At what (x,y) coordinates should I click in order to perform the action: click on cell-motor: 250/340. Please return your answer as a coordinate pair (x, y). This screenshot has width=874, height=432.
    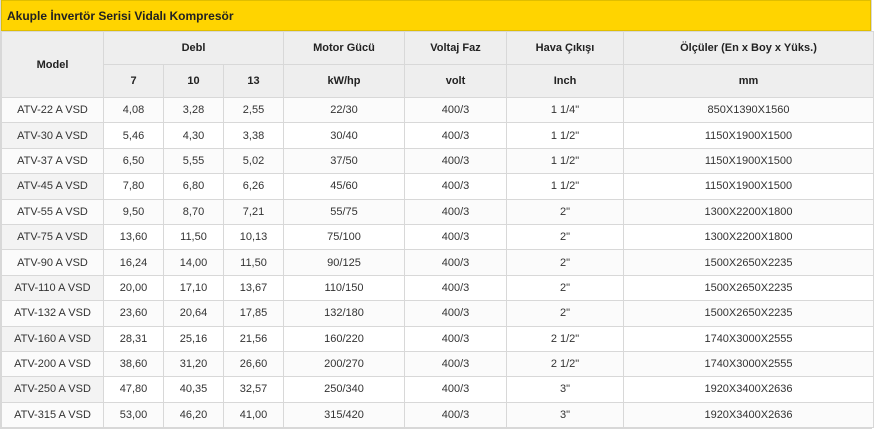
    Looking at the image, I should click on (344, 389).